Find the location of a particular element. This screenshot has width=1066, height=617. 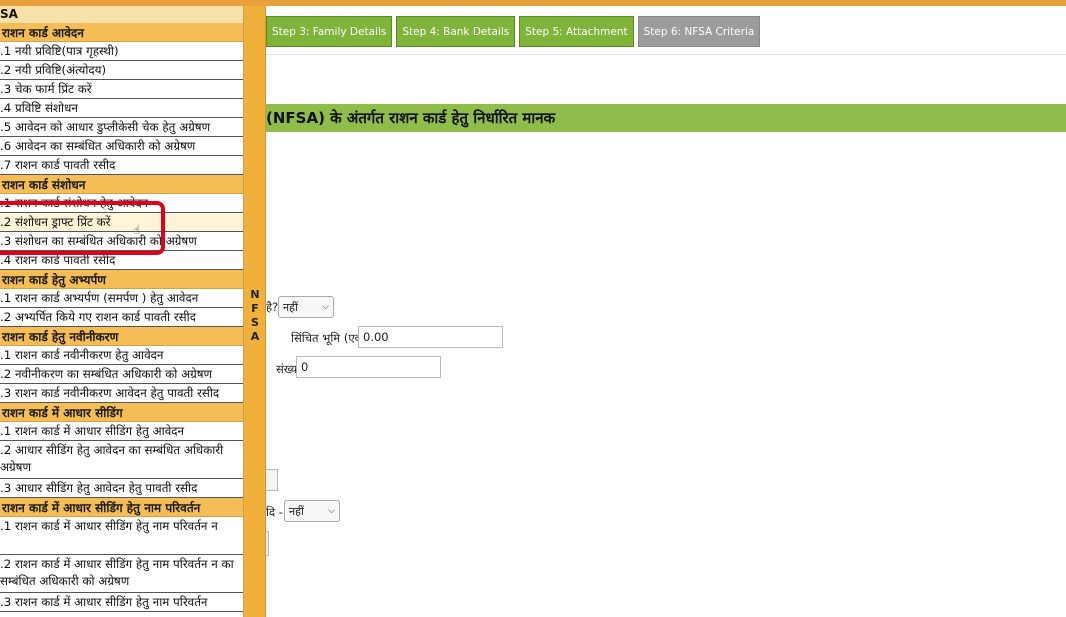

step-tab-3: Step 3: Family Details is located at coordinates (329, 31).